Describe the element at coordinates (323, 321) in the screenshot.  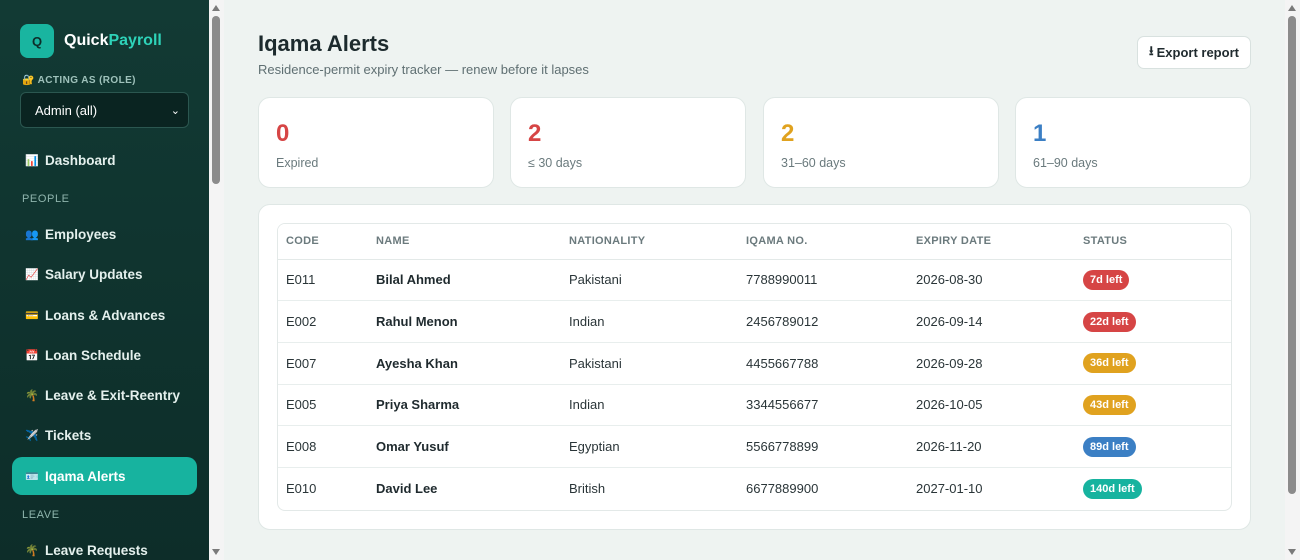
I see `cell-code: E002` at that location.